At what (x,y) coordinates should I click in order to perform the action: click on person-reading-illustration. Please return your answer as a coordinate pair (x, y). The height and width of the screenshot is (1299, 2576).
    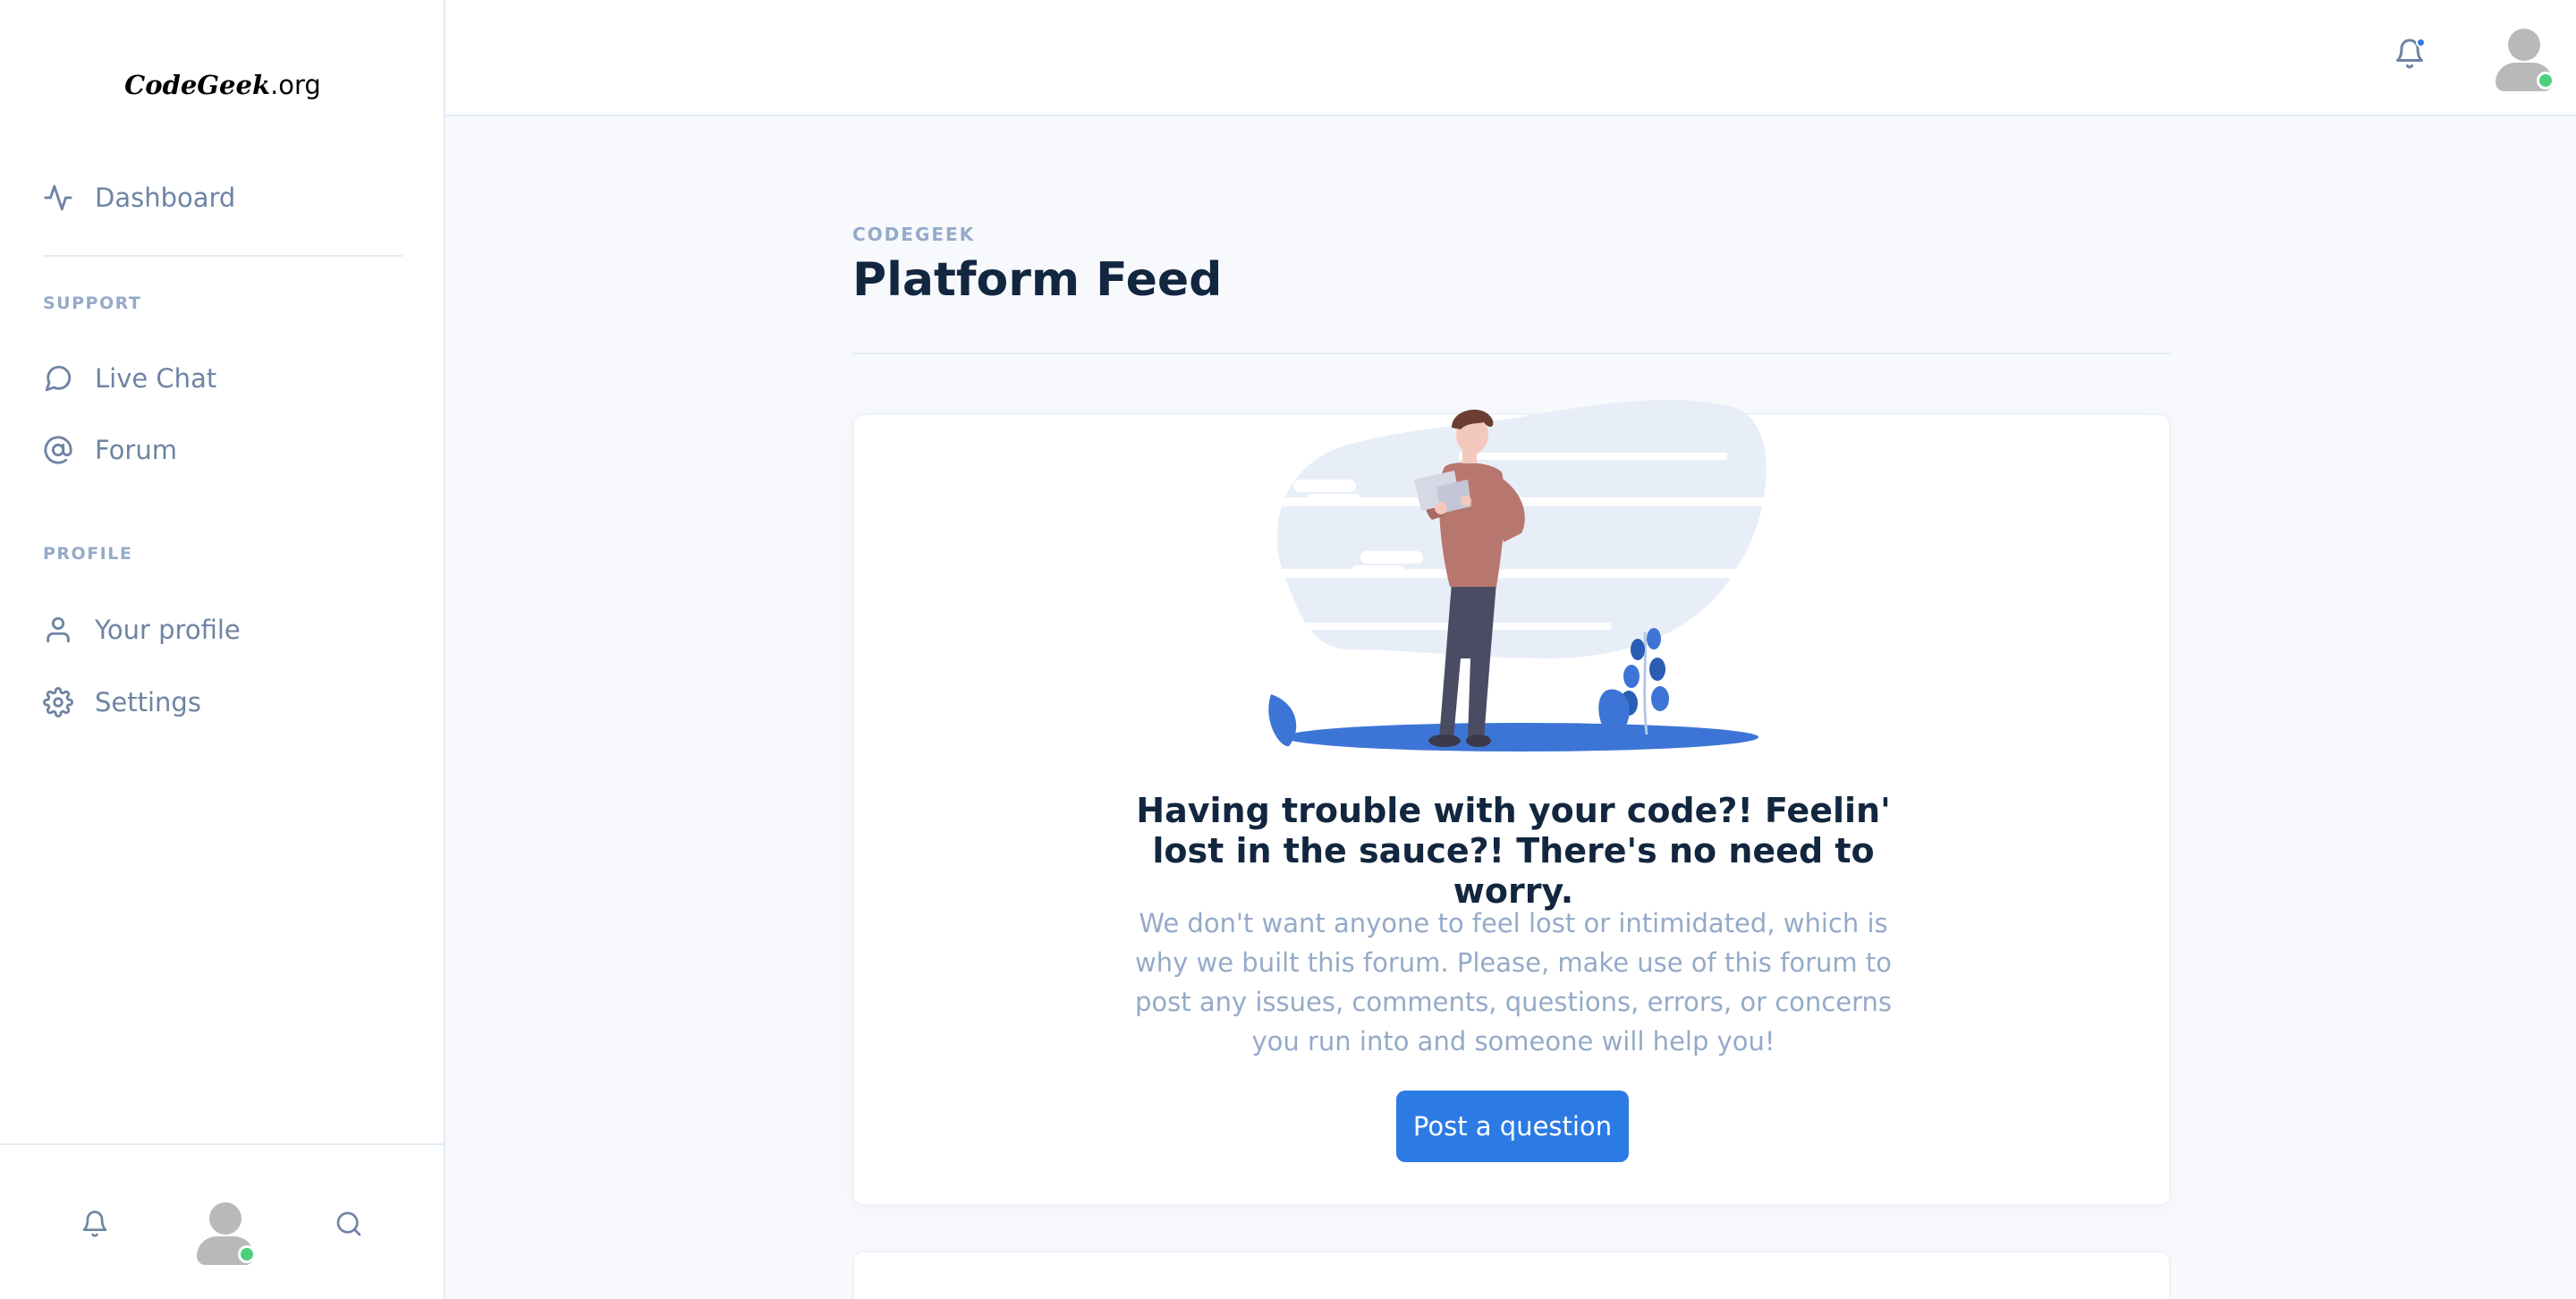
    Looking at the image, I should click on (1520, 575).